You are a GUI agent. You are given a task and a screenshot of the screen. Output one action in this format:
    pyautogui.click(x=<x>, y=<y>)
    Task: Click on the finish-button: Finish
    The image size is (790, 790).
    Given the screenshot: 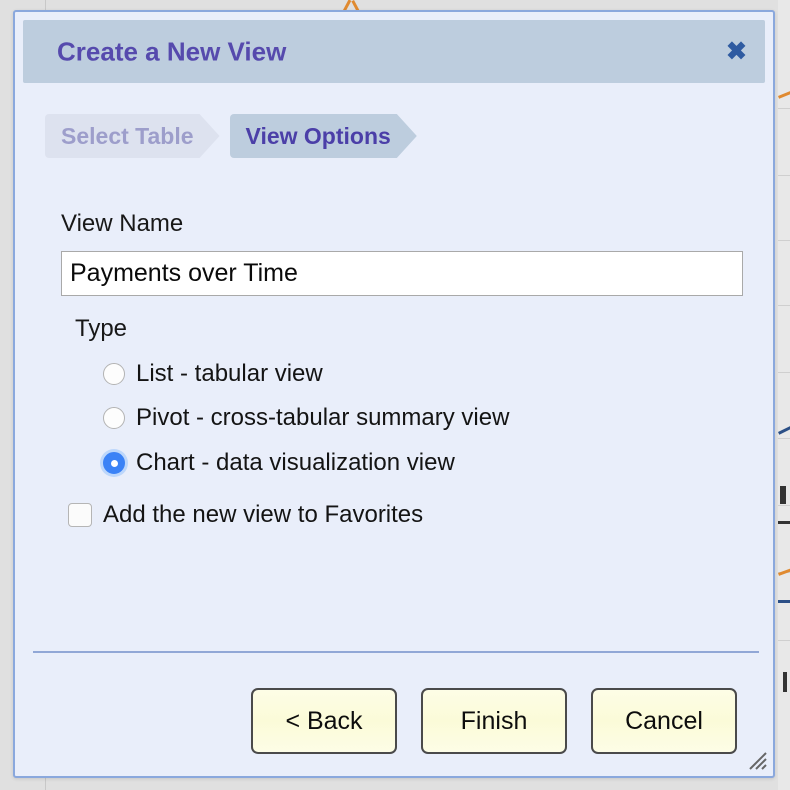 What is the action you would take?
    pyautogui.click(x=494, y=721)
    